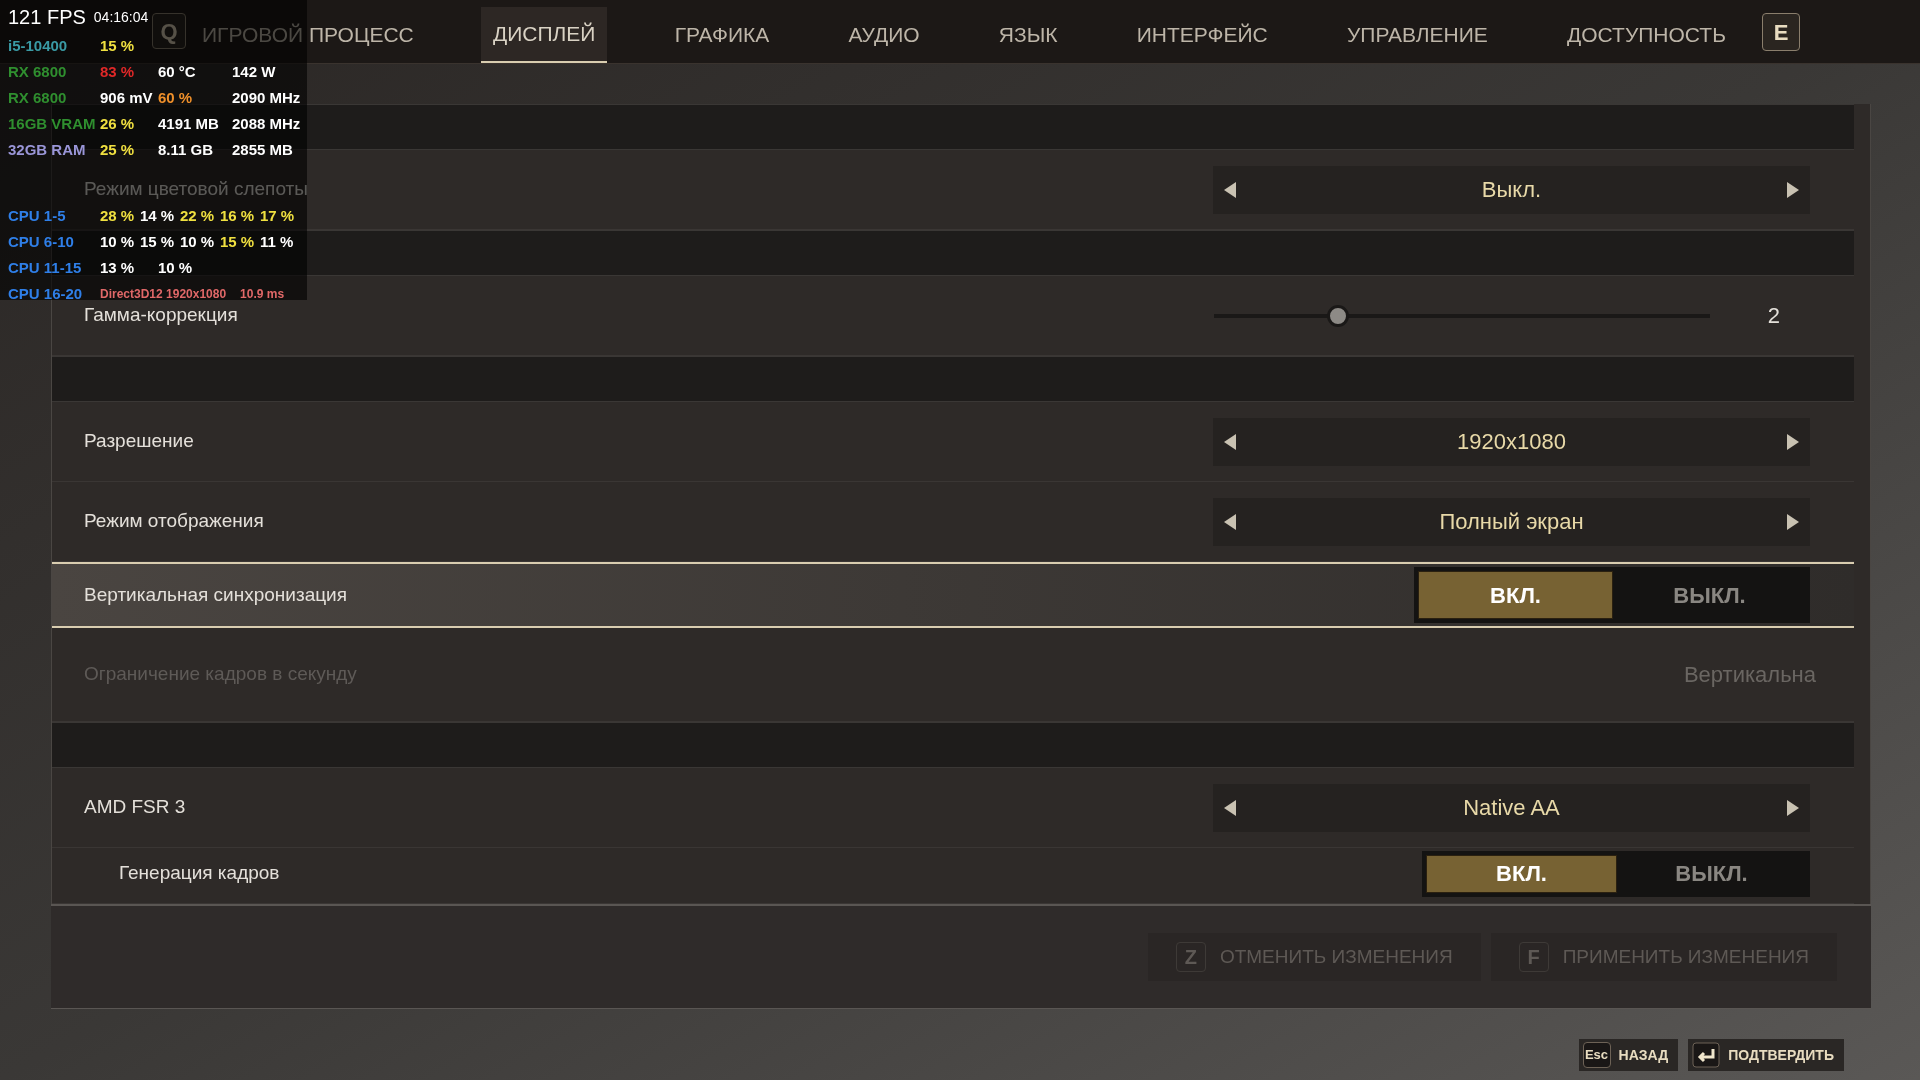 This screenshot has width=1920, height=1080. Describe the element at coordinates (308, 35) in the screenshot. I see `tab: ИГРОВОЙ ПРОЦЕСС` at that location.